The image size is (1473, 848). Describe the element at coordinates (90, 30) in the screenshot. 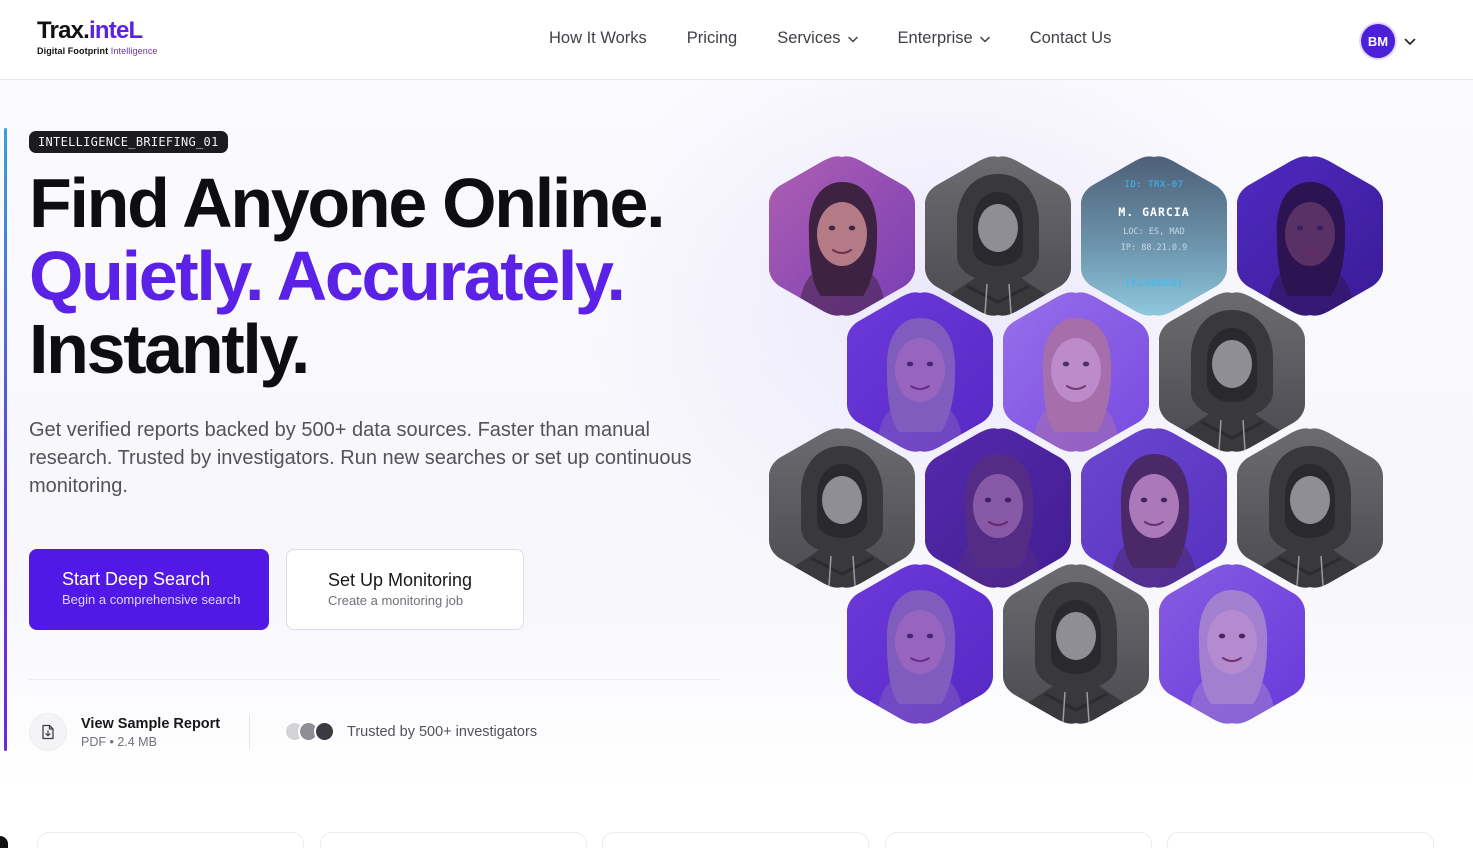

I see `brand-name: Trax.inteL` at that location.